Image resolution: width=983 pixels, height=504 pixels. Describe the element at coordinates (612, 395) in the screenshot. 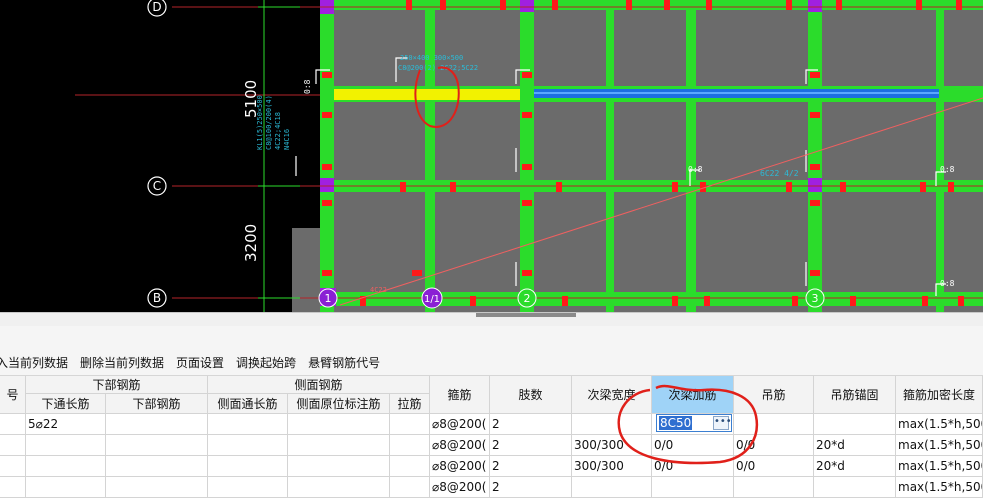

I see `header-secondary-beam-width: 次梁宽度` at that location.